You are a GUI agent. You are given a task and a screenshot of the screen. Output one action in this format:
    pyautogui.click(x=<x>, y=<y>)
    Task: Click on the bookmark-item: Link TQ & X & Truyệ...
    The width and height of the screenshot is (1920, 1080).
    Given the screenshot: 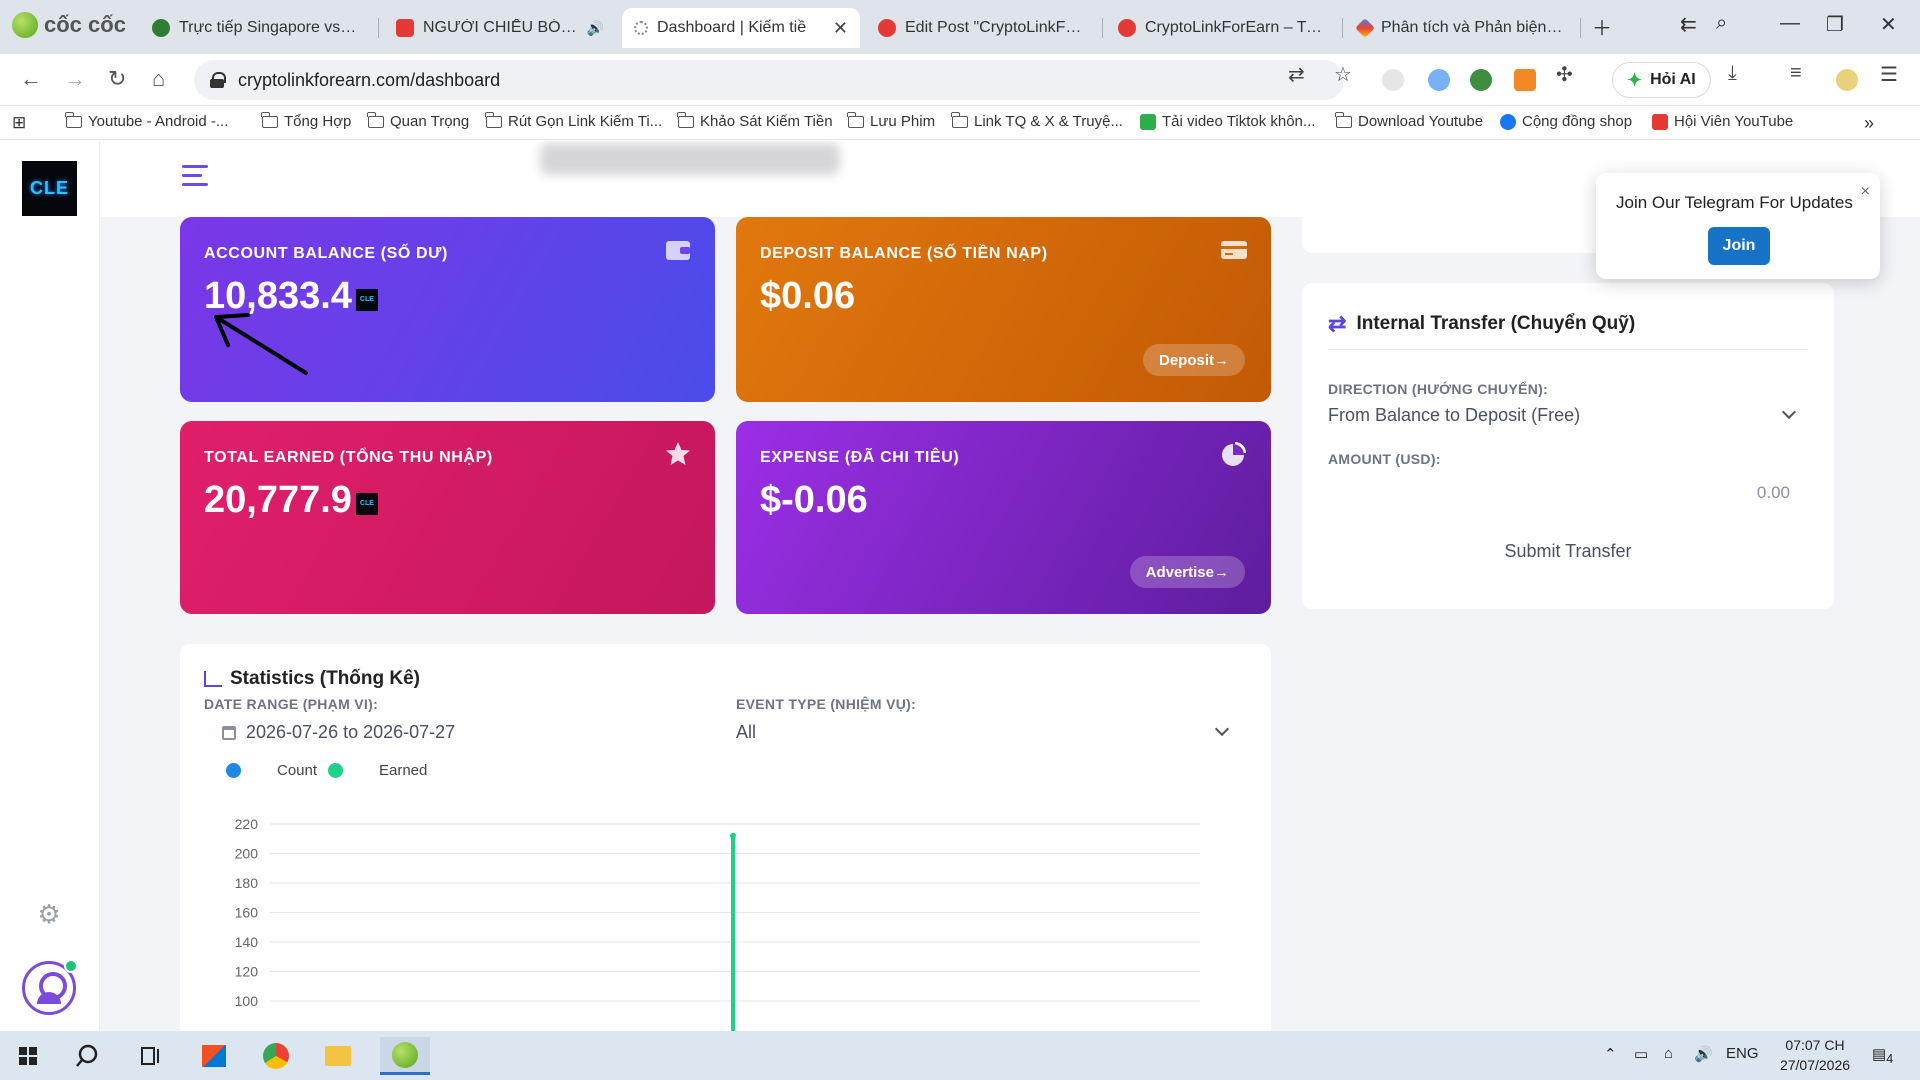 What is the action you would take?
    pyautogui.click(x=1037, y=120)
    